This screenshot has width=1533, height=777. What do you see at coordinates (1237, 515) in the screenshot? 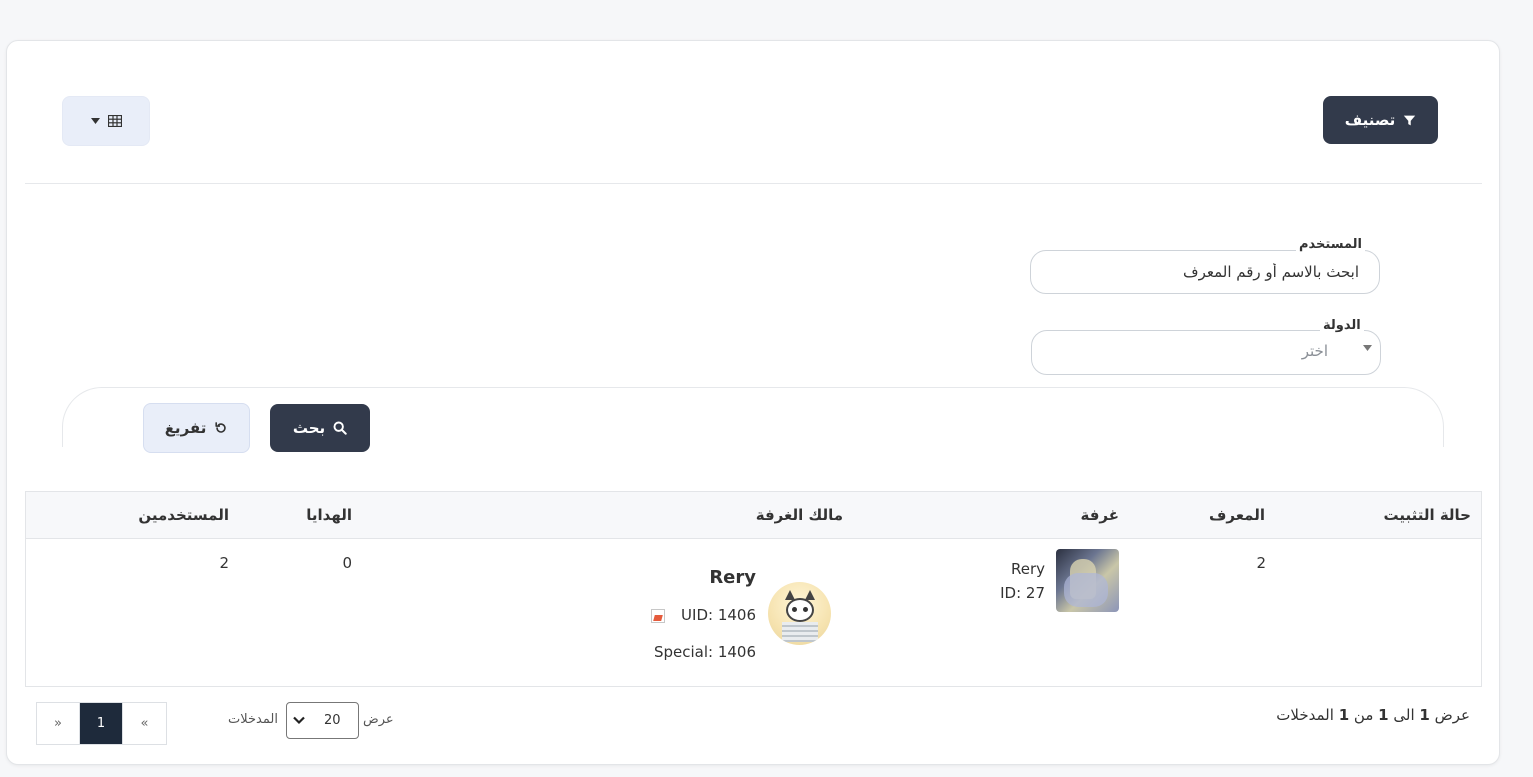
I see `header-id: المعرف` at bounding box center [1237, 515].